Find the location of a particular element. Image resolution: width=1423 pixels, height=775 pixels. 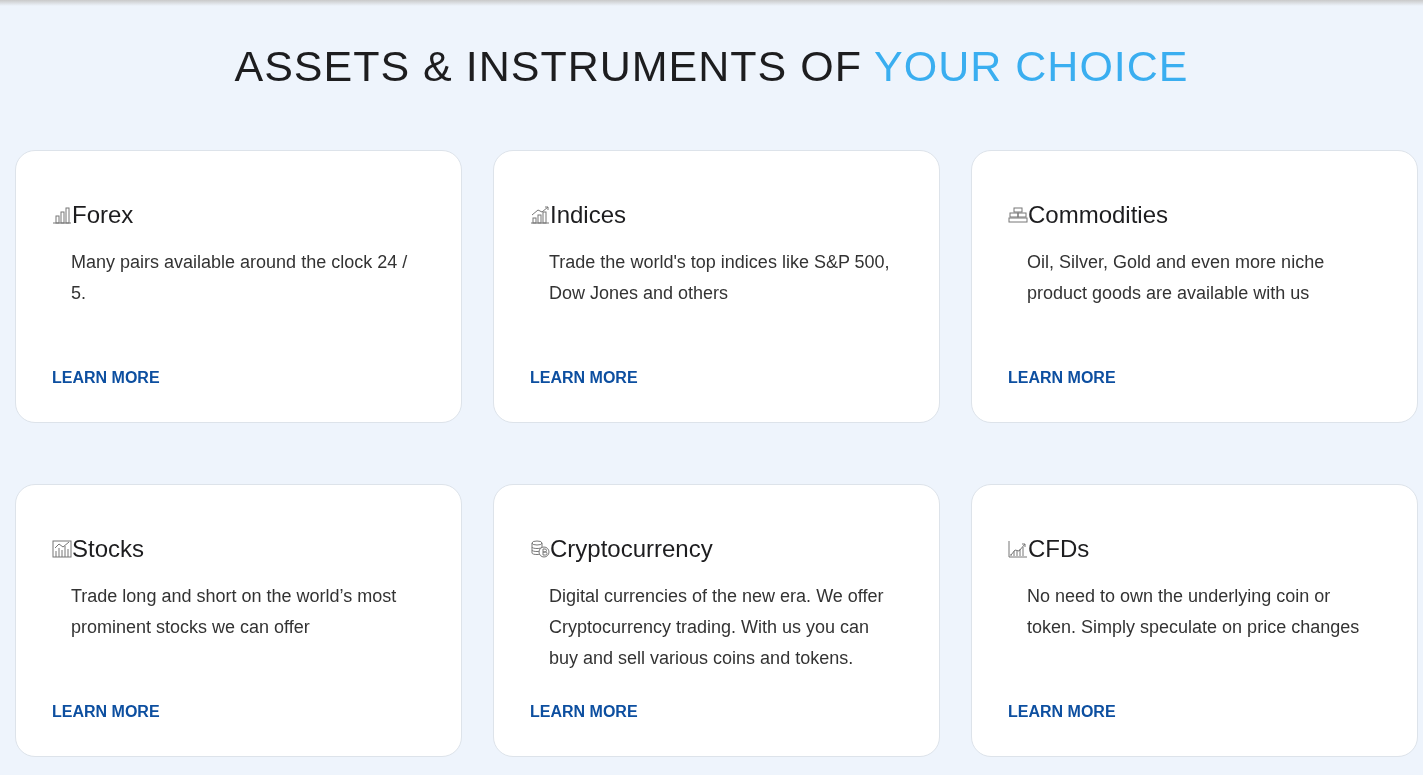

card-description: Trade the world's top indices like S&P 500, Dow Jones and others is located at coordinates (720, 278).